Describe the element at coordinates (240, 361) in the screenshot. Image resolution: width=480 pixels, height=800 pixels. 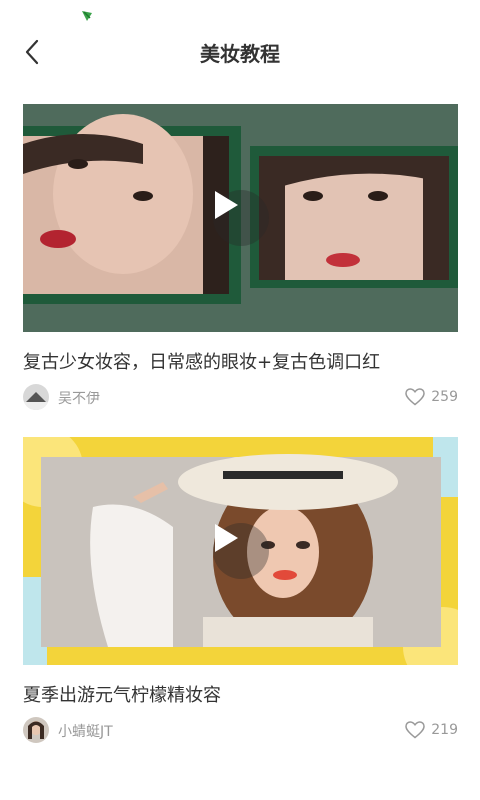
I see `video-title: 复古少女妆容，日常感的眼妆+复古色调口红` at that location.